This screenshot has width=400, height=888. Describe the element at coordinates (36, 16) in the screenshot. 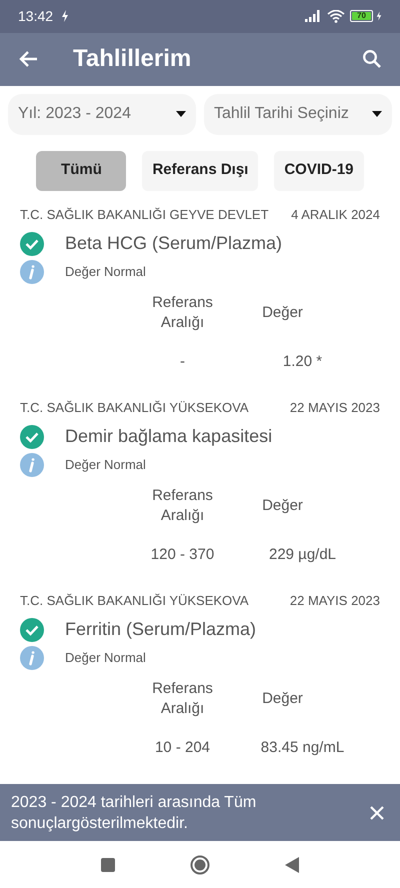

I see `clock-time: 13:42` at that location.